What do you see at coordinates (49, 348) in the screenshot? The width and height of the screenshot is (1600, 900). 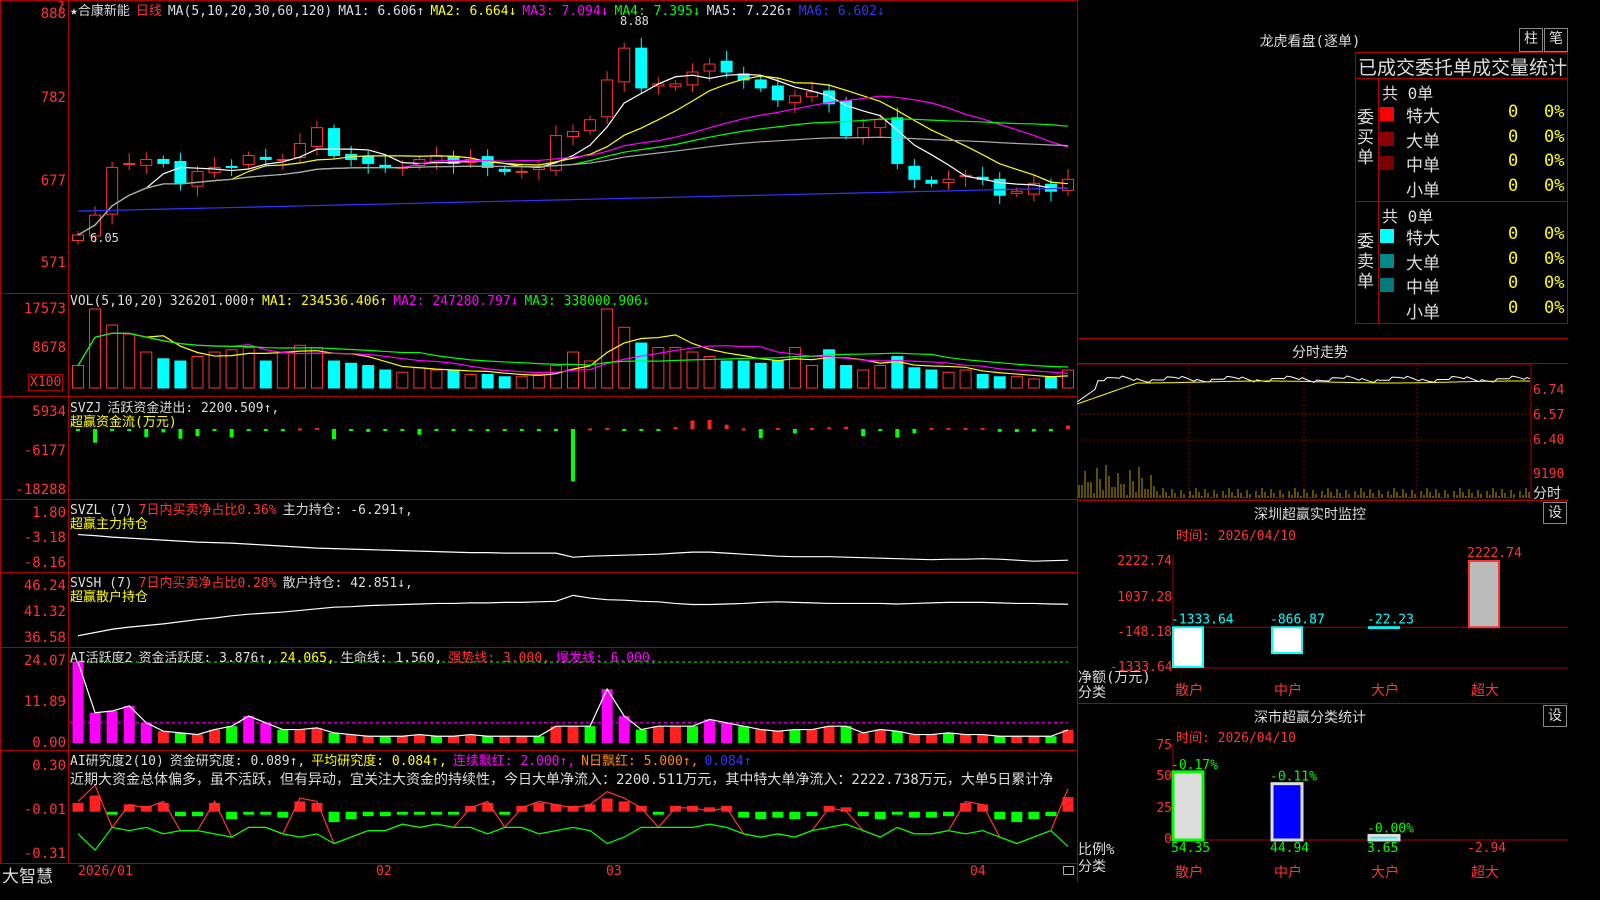 I see `vol-axis-mid: 8678` at bounding box center [49, 348].